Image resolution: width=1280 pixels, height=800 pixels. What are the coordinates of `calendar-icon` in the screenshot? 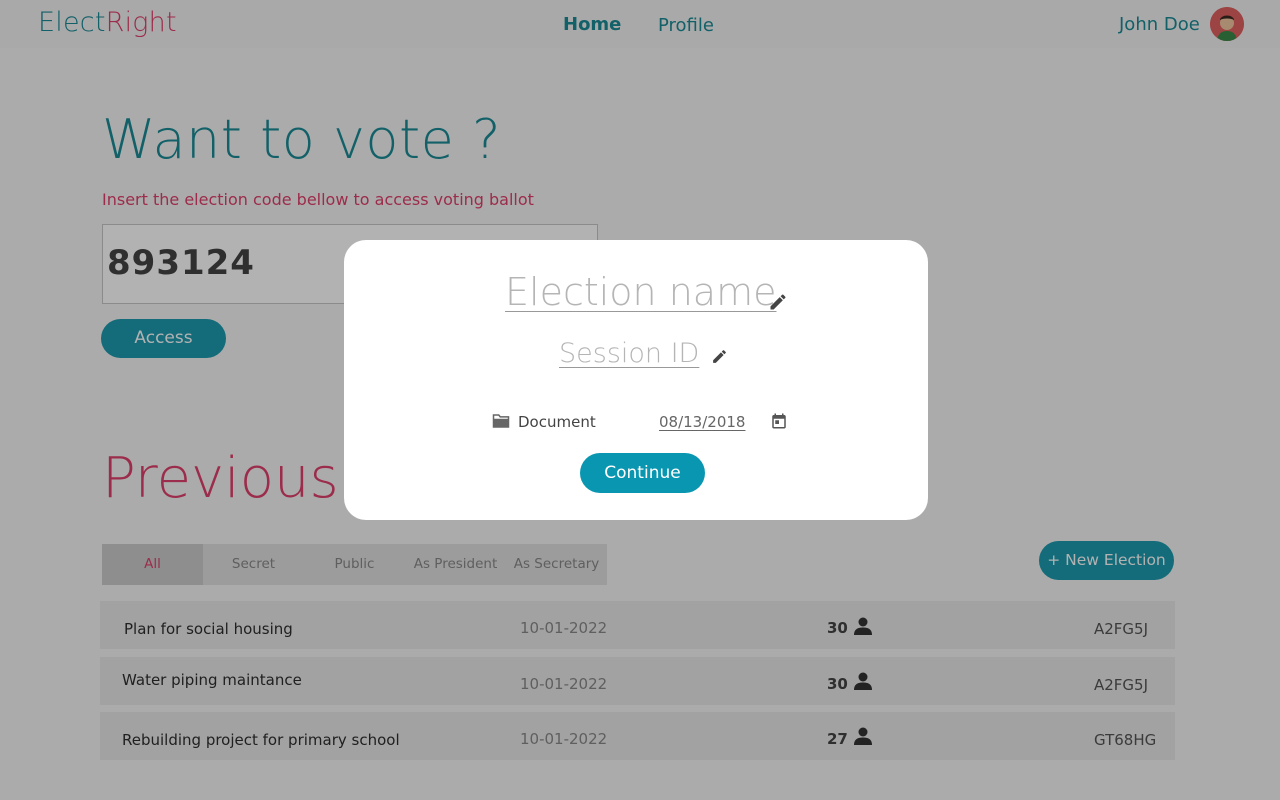 It's located at (779, 421).